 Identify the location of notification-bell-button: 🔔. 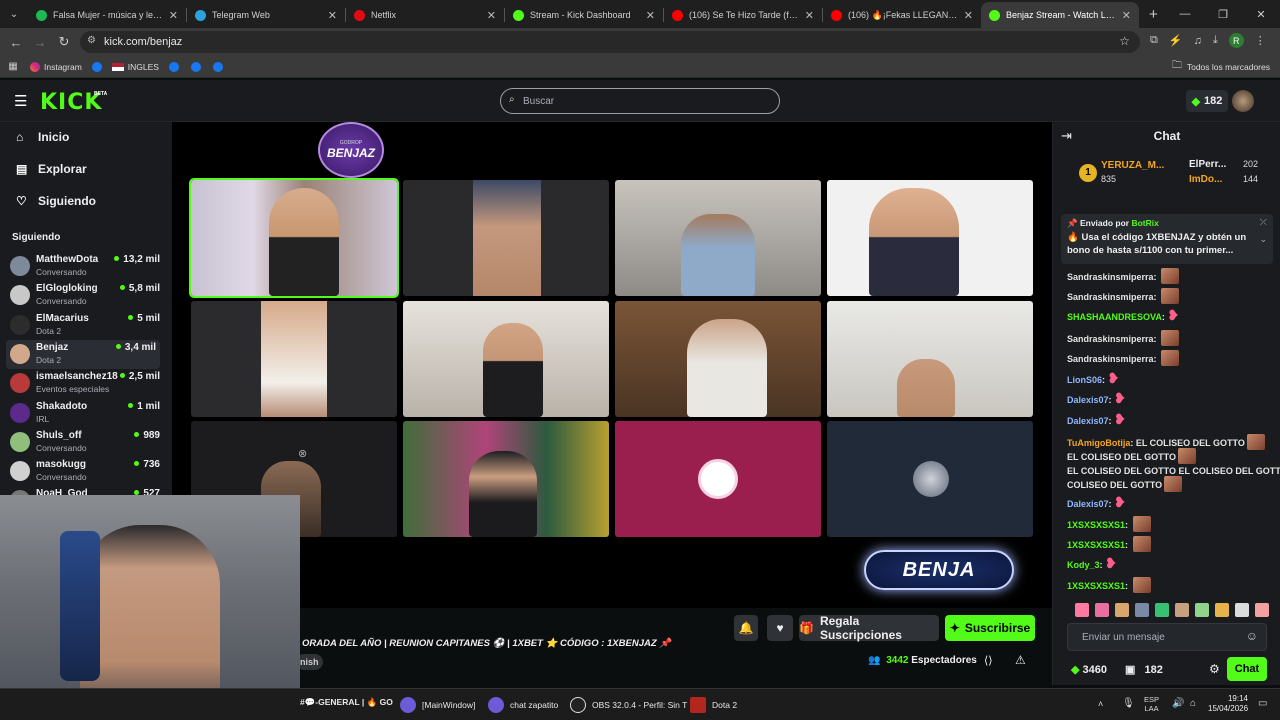
(746, 628).